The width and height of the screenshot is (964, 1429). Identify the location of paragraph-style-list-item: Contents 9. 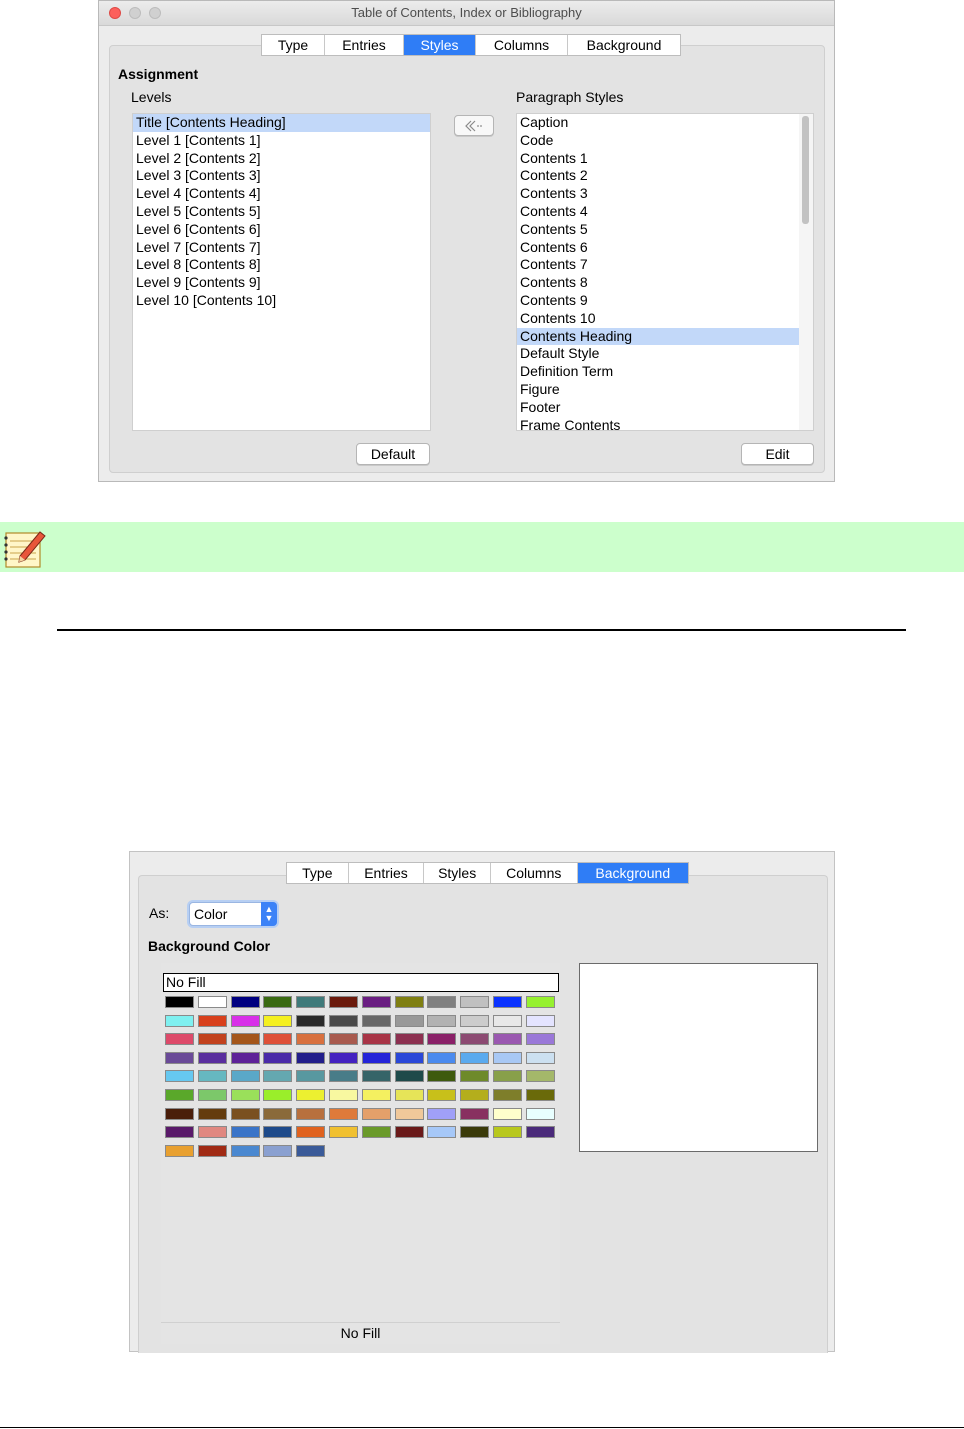
(665, 301).